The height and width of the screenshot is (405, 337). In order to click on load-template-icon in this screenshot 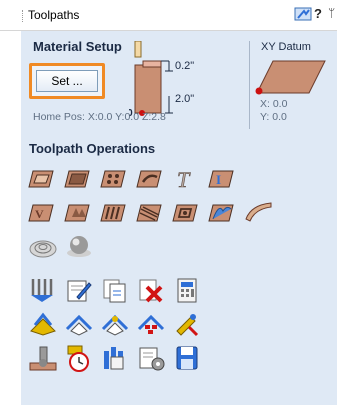, I will do `click(115, 324)`.